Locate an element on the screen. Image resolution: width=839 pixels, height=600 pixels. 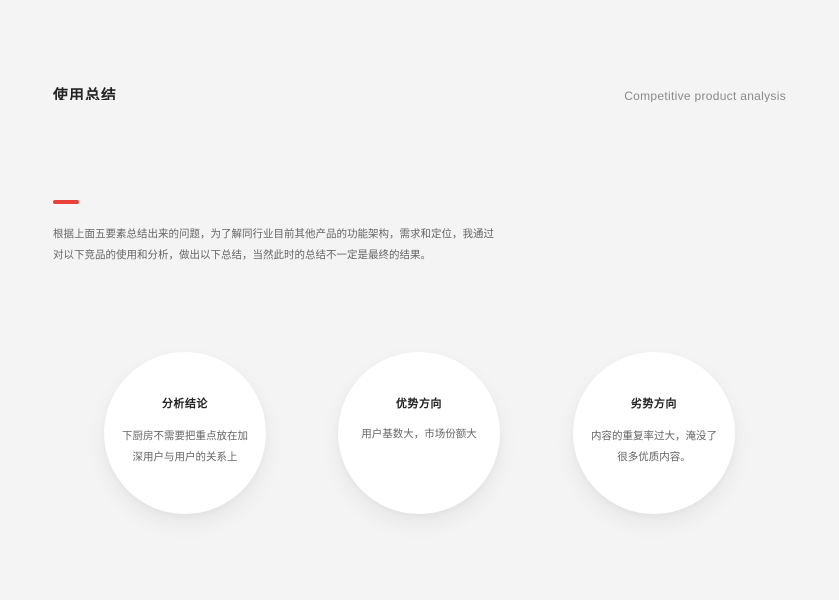
card-body-line: 用户基数大，市场份额大 is located at coordinates (419, 434).